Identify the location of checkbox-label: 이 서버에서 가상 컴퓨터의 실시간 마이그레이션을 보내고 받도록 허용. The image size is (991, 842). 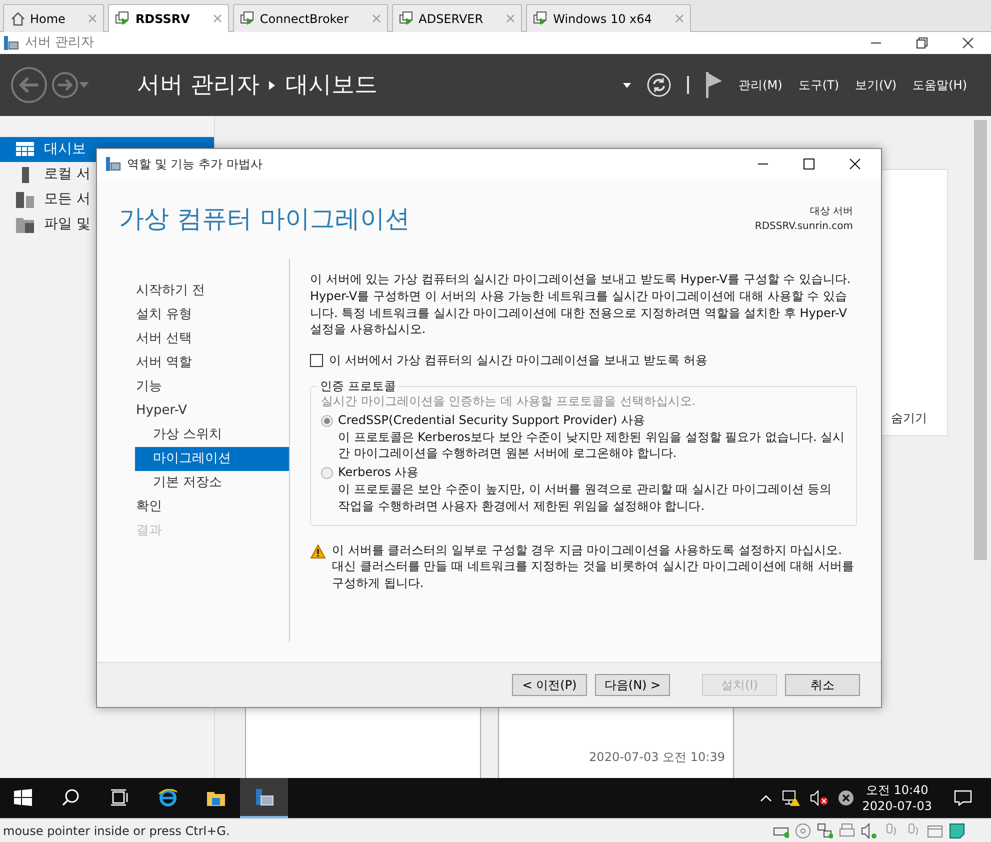
(518, 360).